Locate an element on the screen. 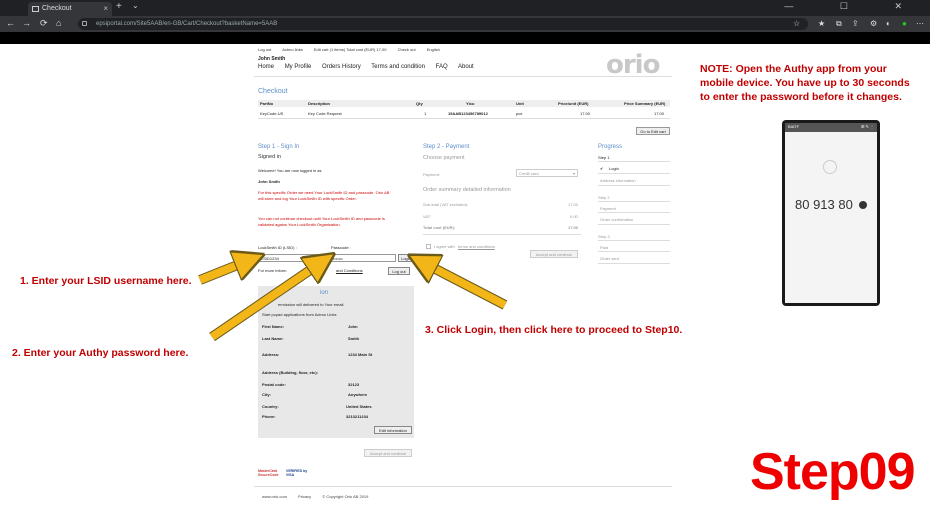 The image size is (930, 505). instruction-2: 2. Enter your Authy password here. is located at coordinates (100, 353).